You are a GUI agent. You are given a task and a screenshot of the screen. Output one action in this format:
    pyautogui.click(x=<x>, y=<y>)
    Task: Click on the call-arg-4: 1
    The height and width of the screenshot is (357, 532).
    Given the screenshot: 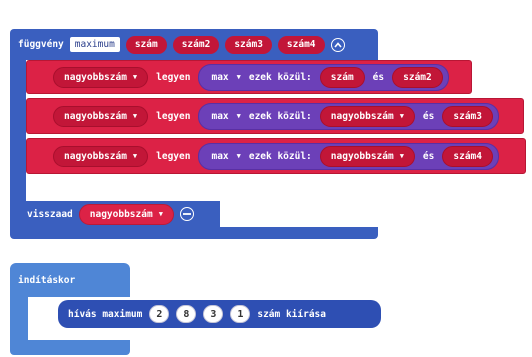 What is the action you would take?
    pyautogui.click(x=240, y=314)
    